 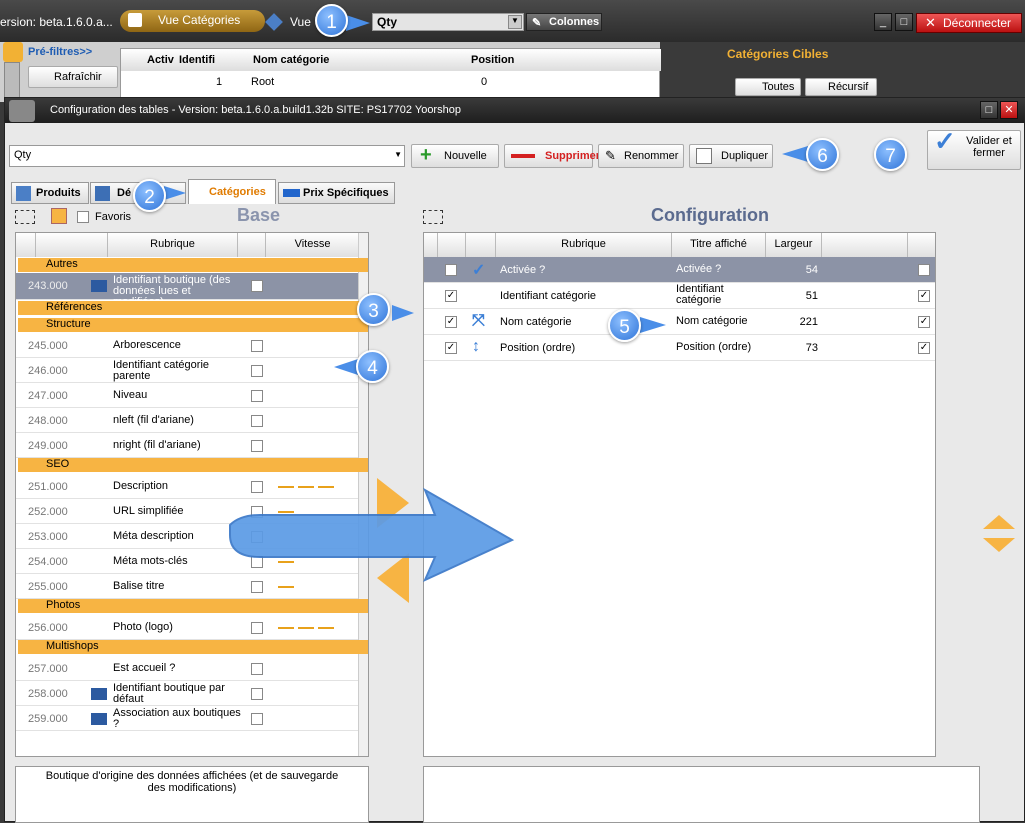 I want to click on col-check-header, so click(x=252, y=245).